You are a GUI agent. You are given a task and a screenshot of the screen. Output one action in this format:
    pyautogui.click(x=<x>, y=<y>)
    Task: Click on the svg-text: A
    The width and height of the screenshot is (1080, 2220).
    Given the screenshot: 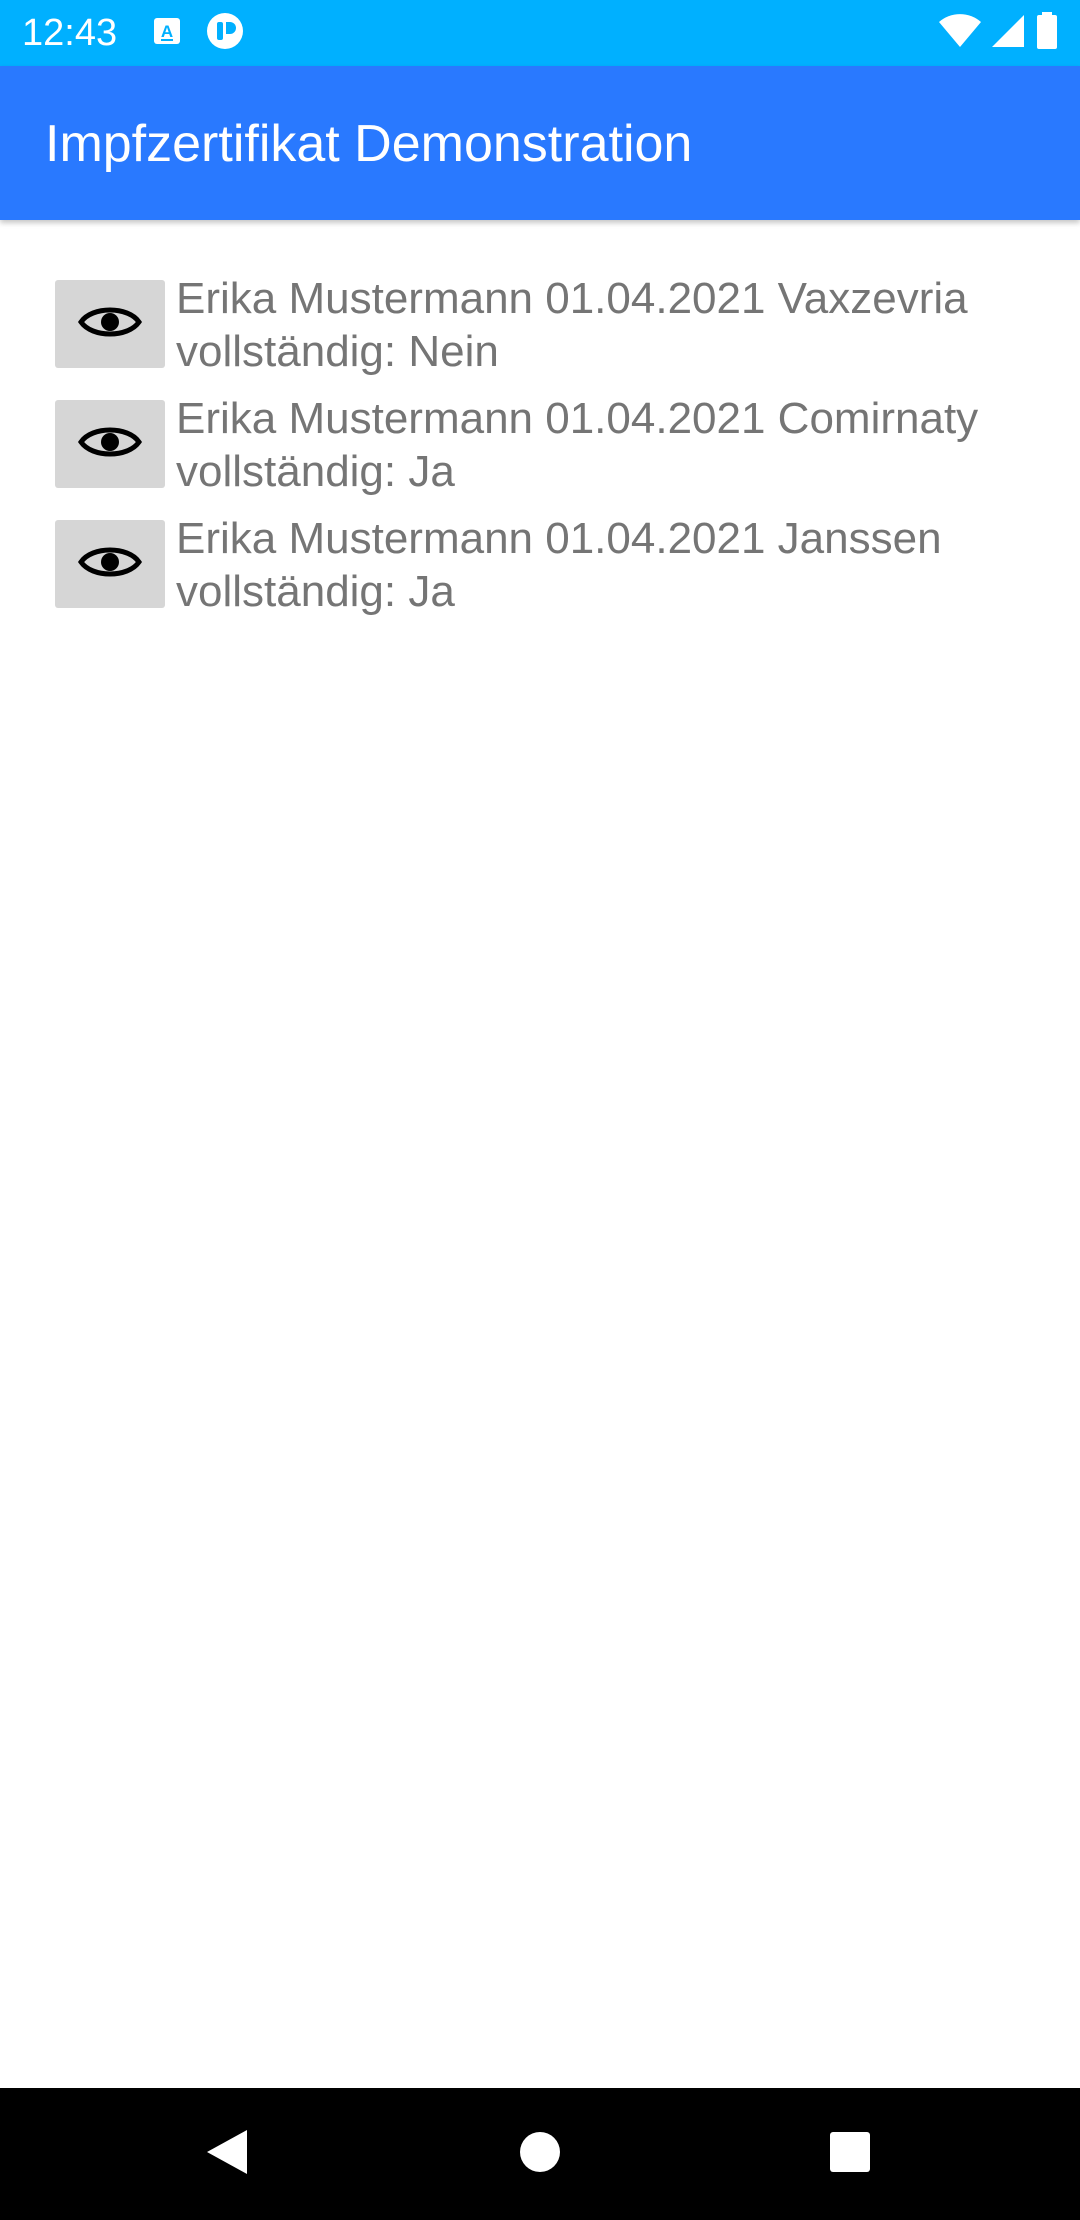 What is the action you would take?
    pyautogui.click(x=167, y=31)
    